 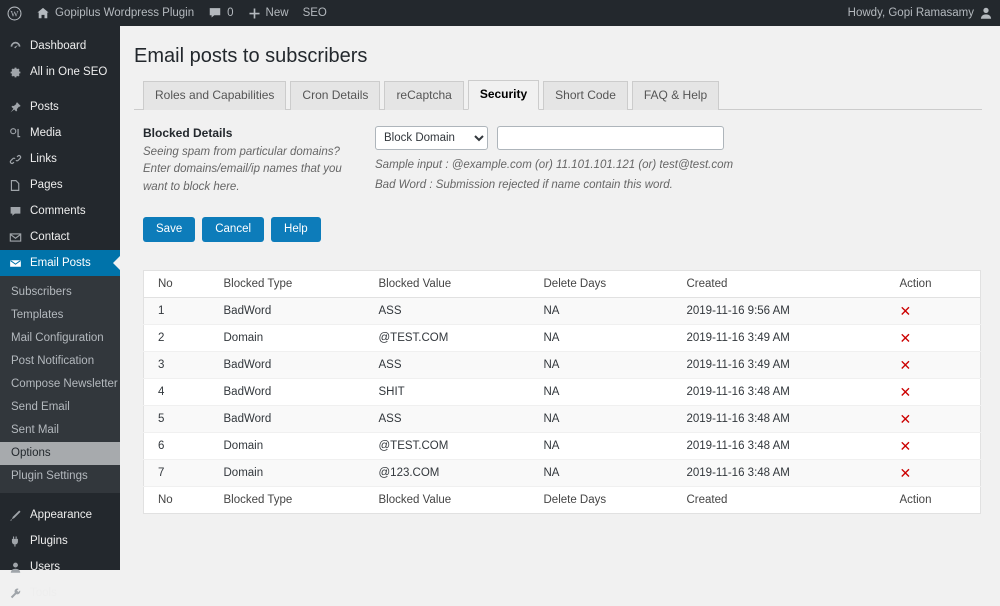 I want to click on submenu-item-compose-newsletter: Compose Newsletter, so click(x=60, y=384).